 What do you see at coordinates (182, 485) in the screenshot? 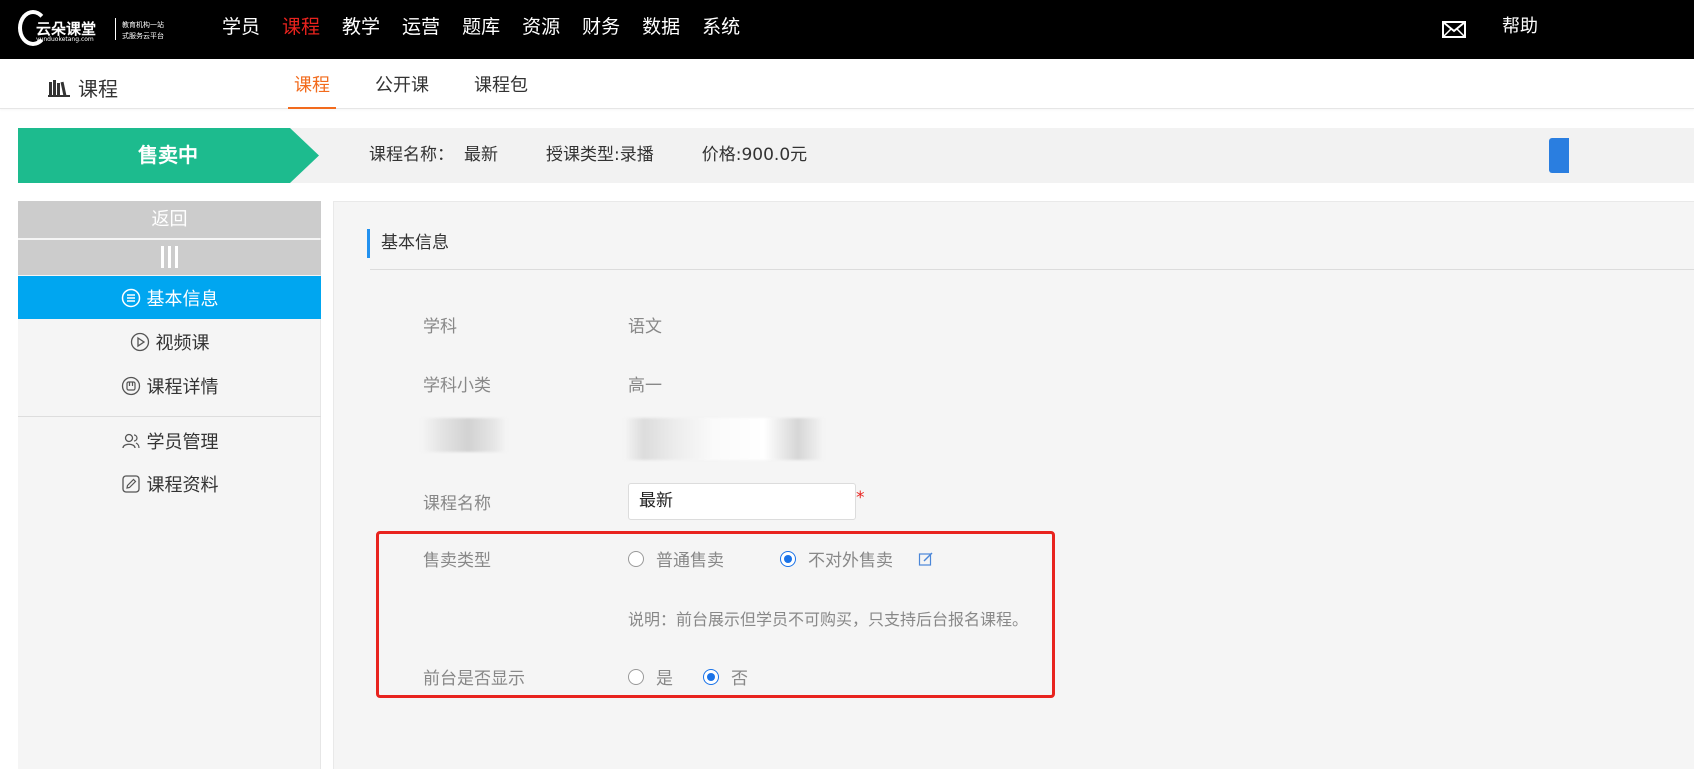
I see `sidebar-item-label: 课程资料` at bounding box center [182, 485].